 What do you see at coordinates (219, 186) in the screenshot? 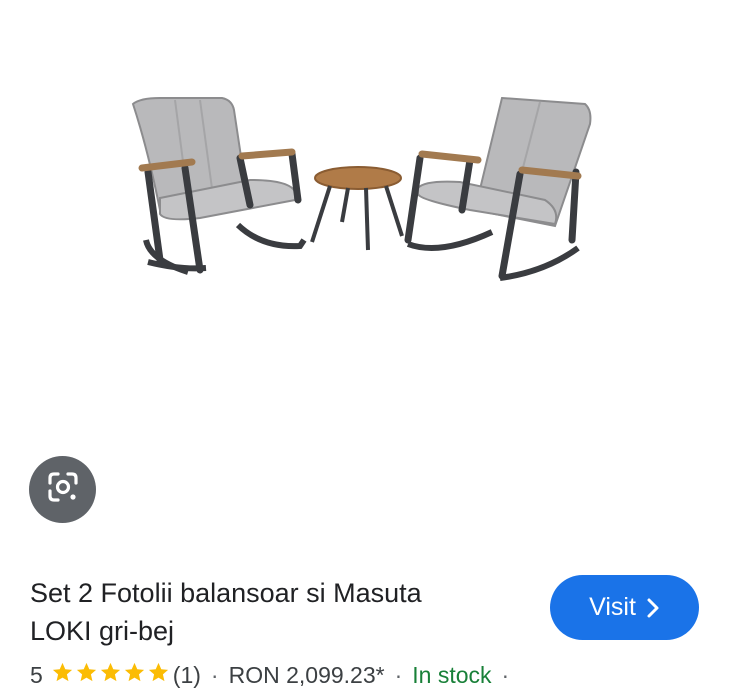
I see `left-chair` at bounding box center [219, 186].